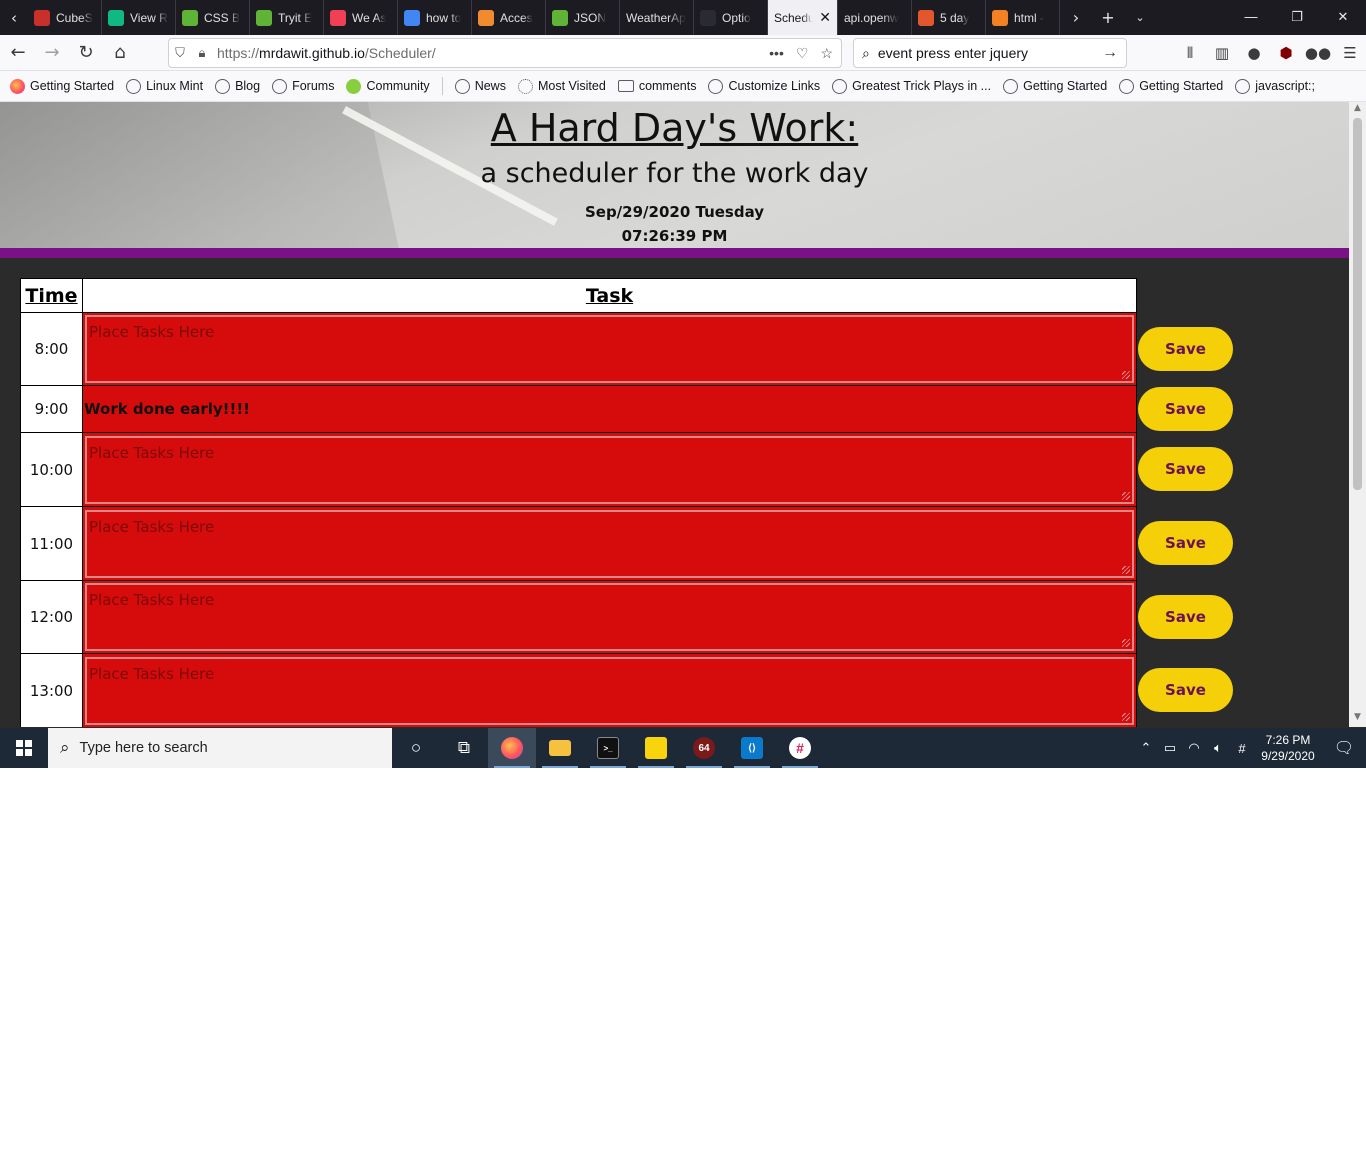  I want to click on browser-tab: WeatherAp, so click(657, 17).